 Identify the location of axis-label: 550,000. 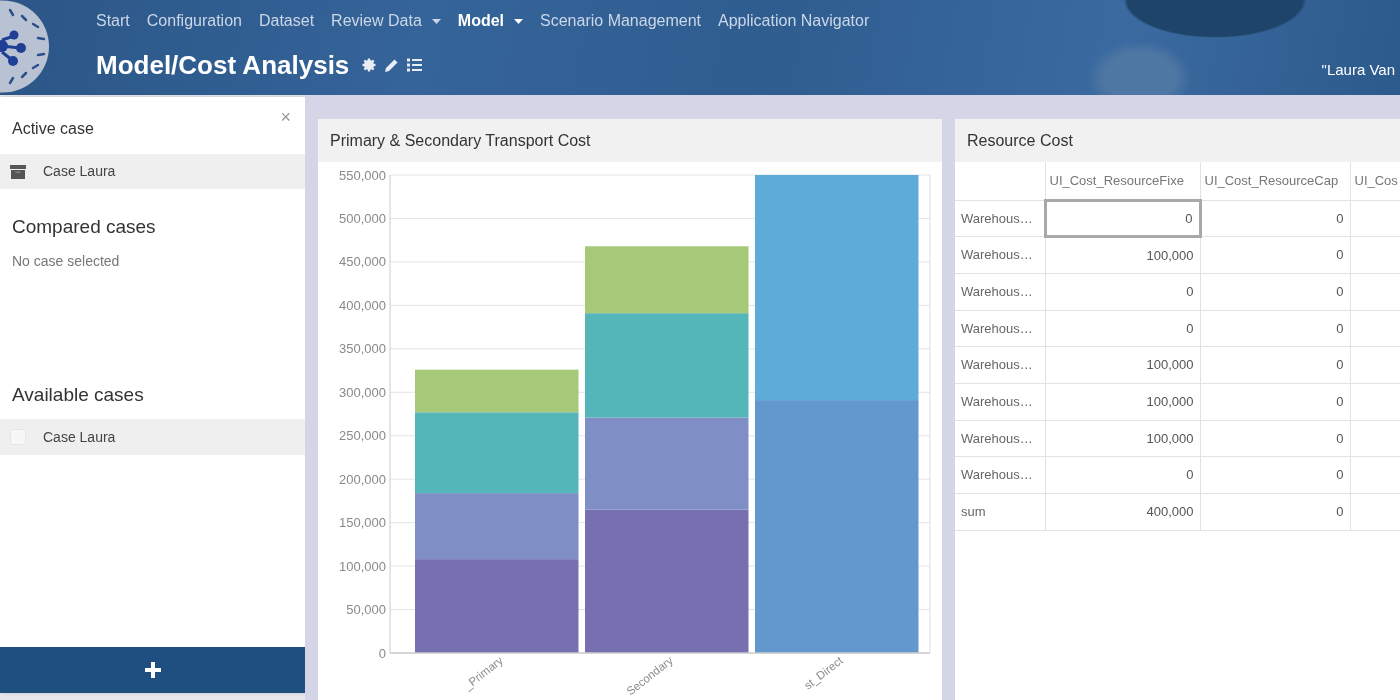
(362, 175).